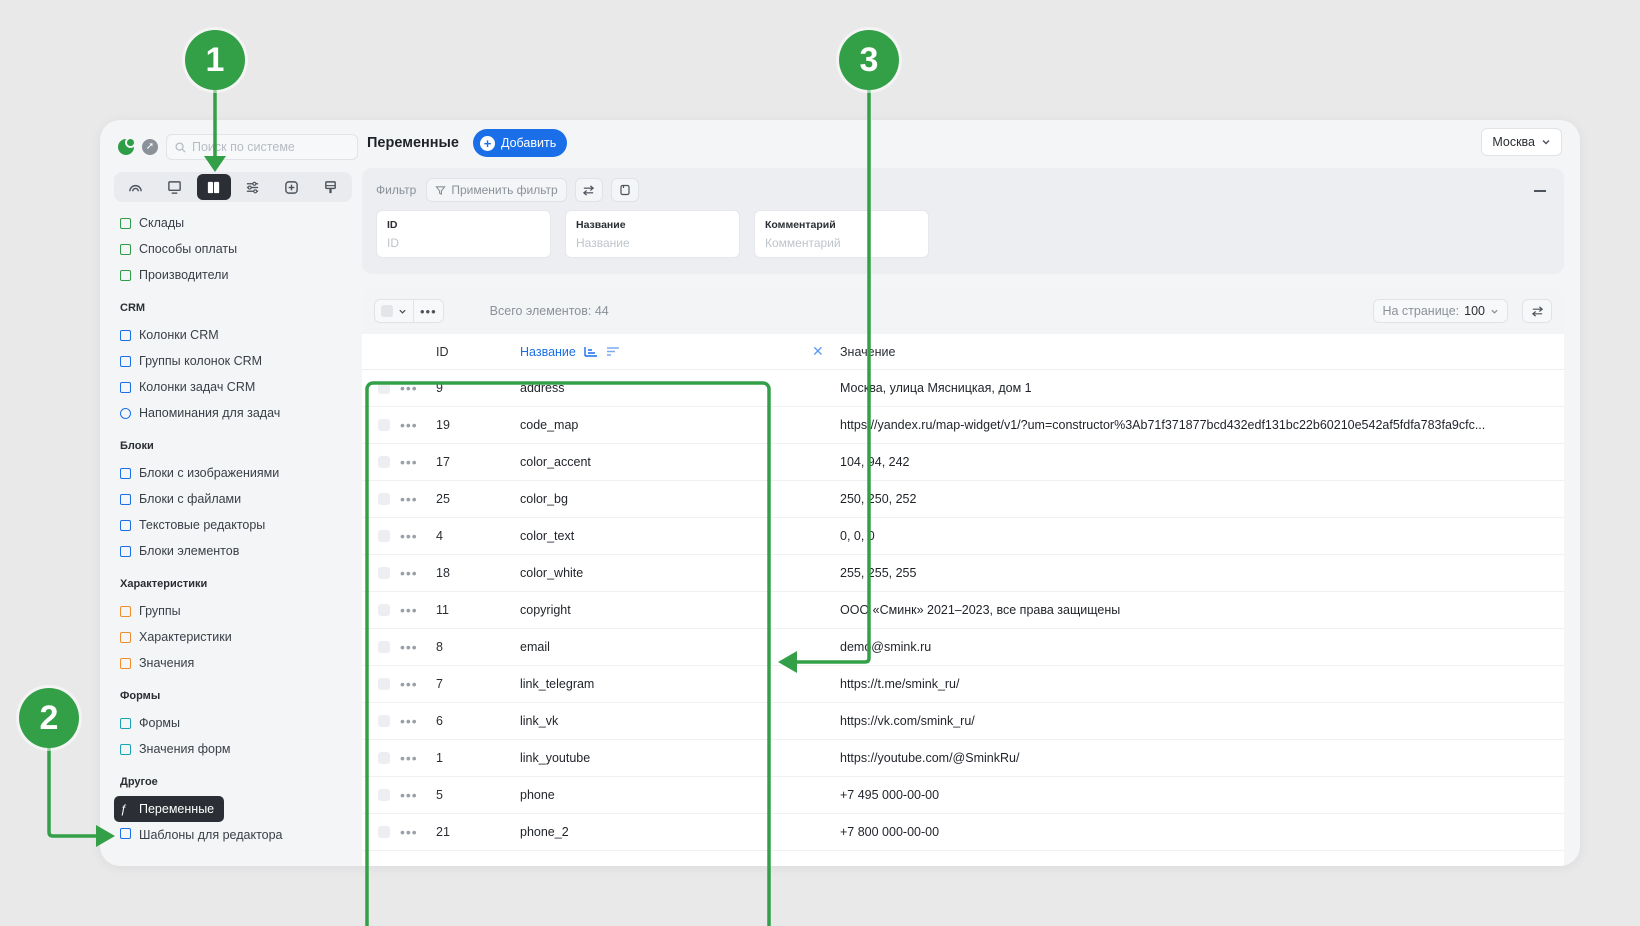 The height and width of the screenshot is (926, 1640). What do you see at coordinates (520, 143) in the screenshot?
I see `add-button: + Добавить` at bounding box center [520, 143].